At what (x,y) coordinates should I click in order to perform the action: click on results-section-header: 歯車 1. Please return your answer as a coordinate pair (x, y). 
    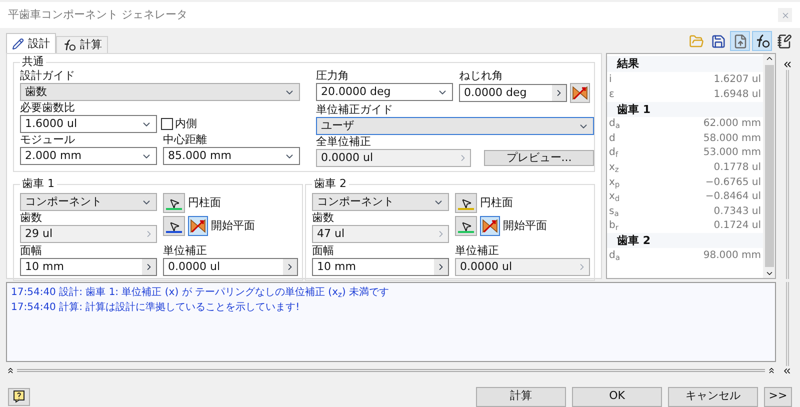
    Looking at the image, I should click on (685, 109).